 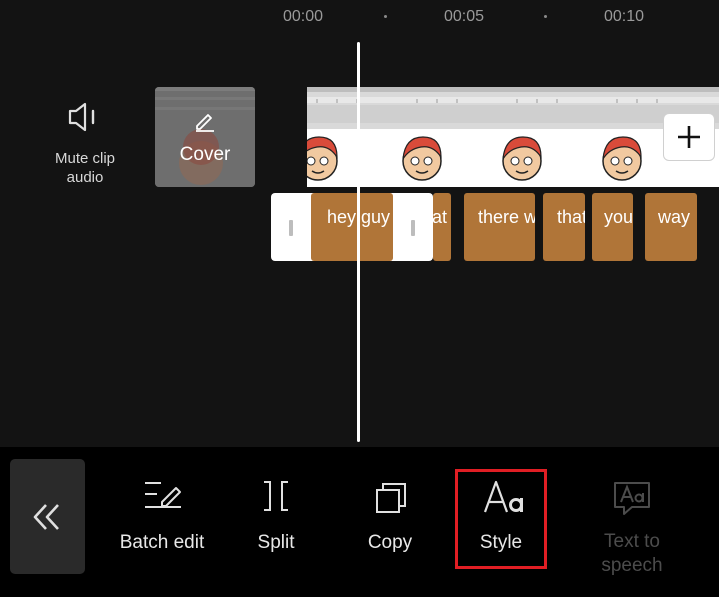 What do you see at coordinates (81, 117) in the screenshot?
I see `speaker-icon` at bounding box center [81, 117].